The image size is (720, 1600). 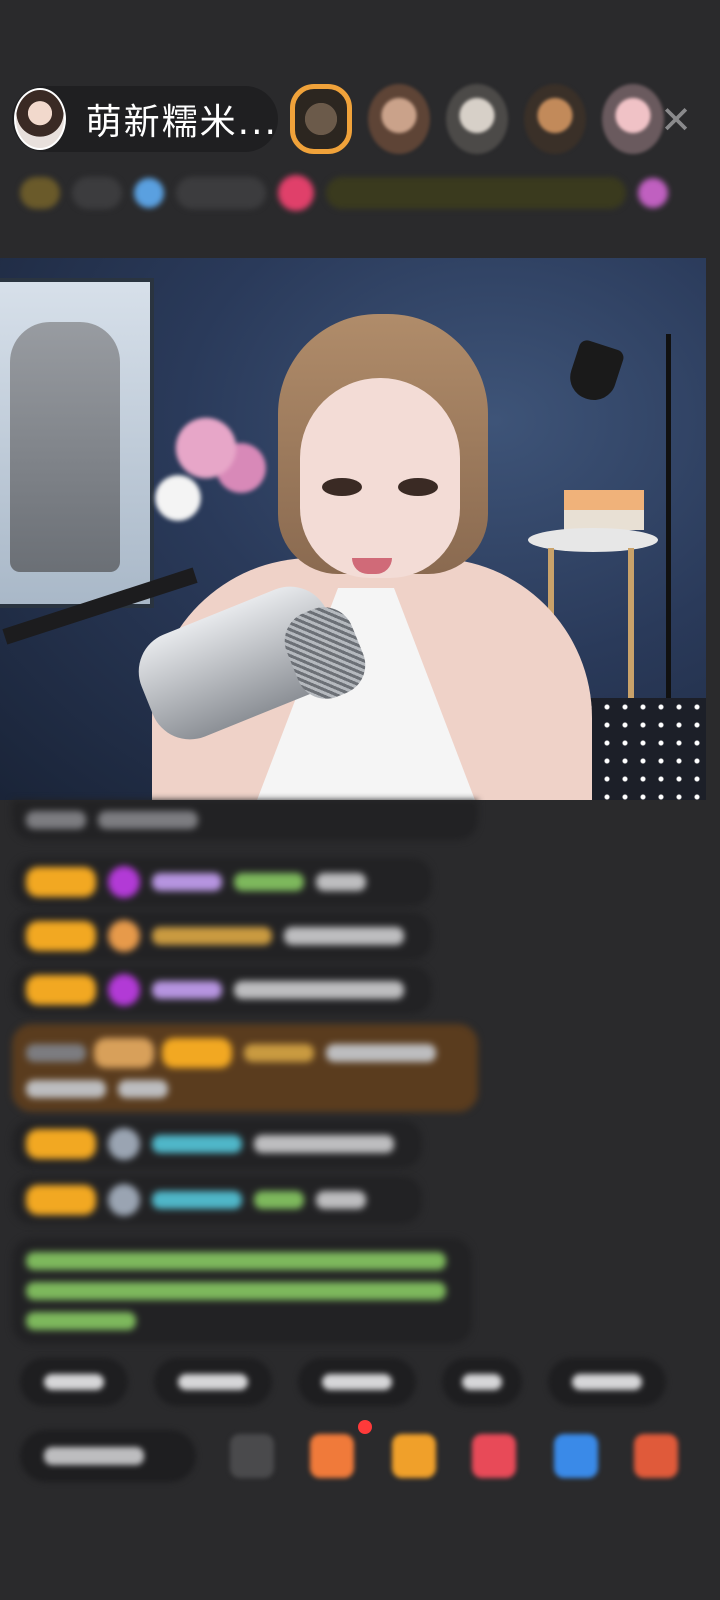 I want to click on viewer-avatar-list, so click(x=477, y=119).